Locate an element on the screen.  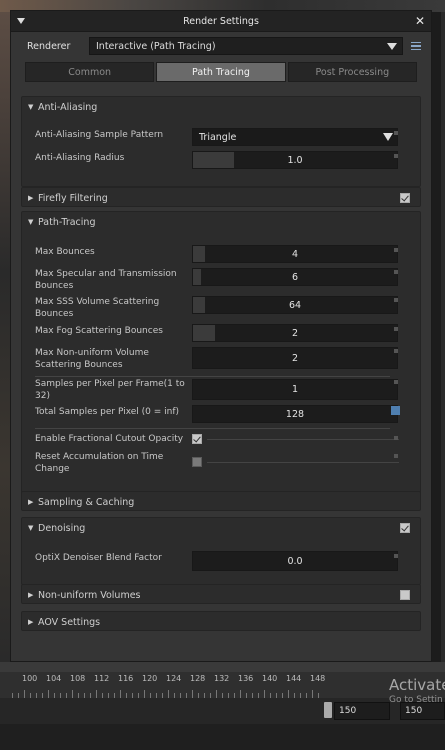
max-sss-field: 64 is located at coordinates (295, 305).